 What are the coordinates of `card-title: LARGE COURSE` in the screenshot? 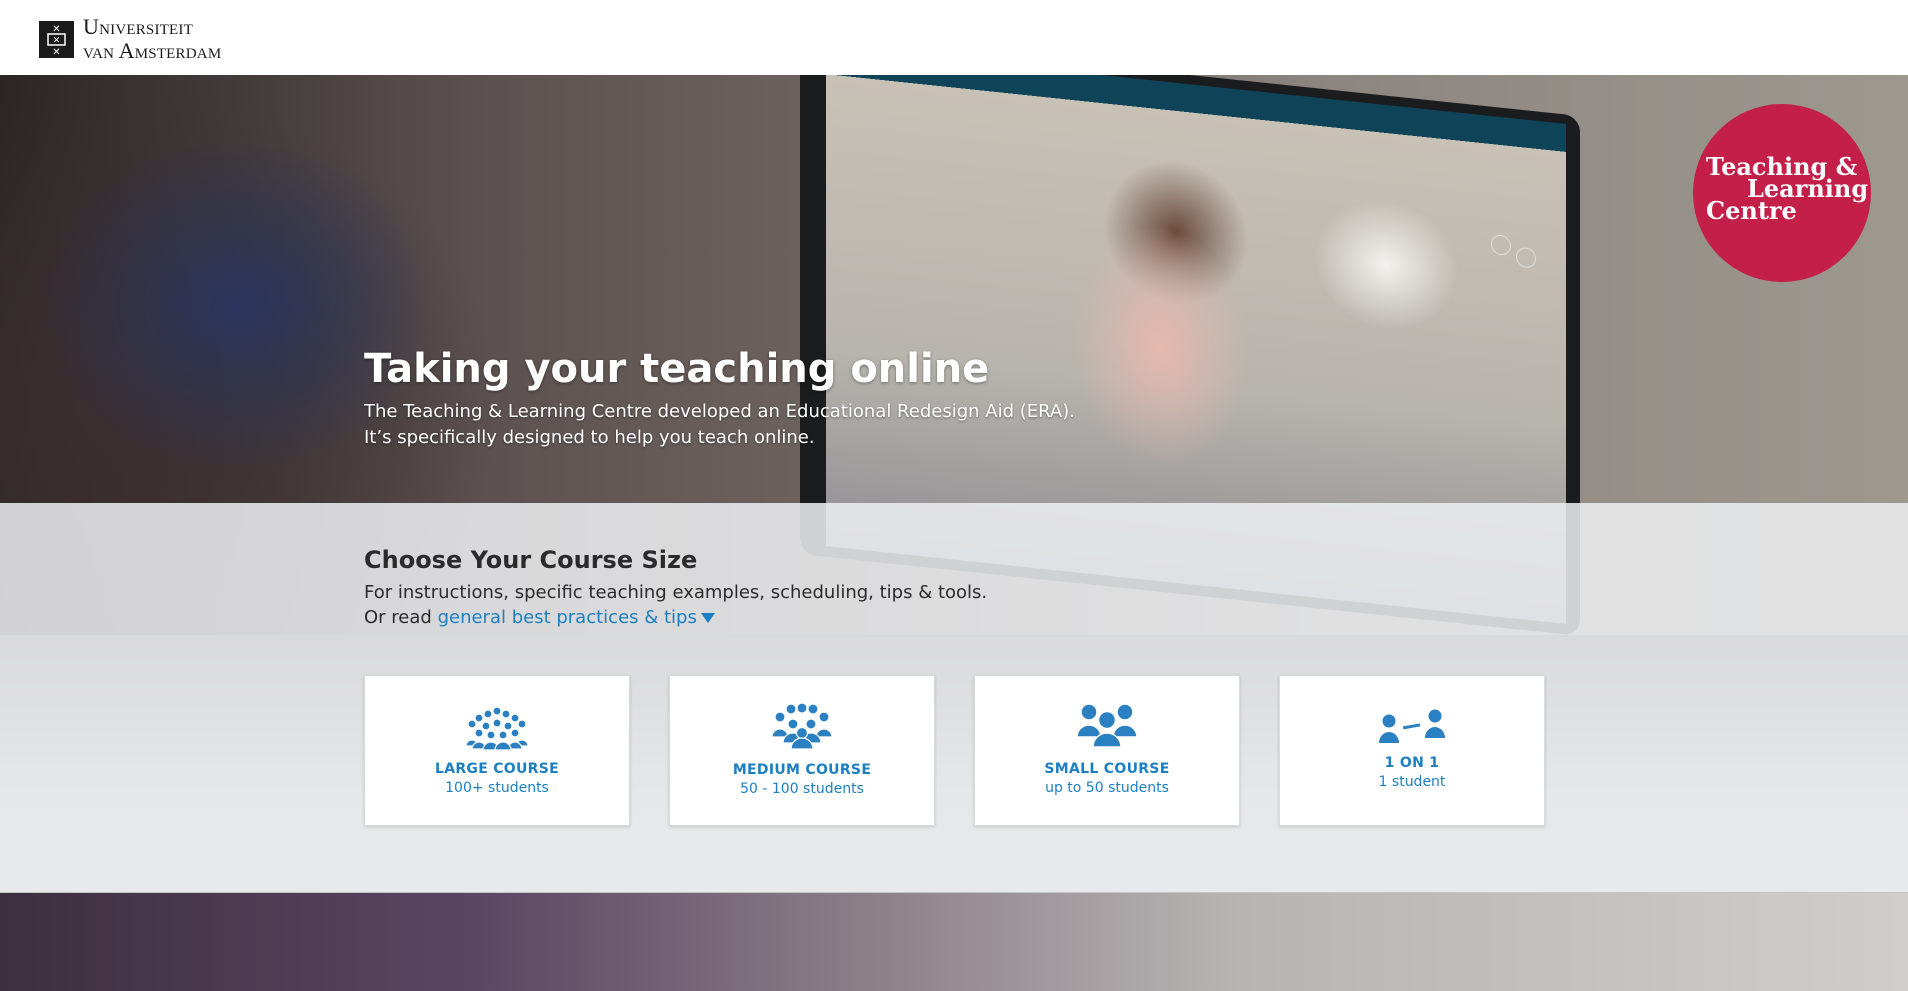 It's located at (497, 769).